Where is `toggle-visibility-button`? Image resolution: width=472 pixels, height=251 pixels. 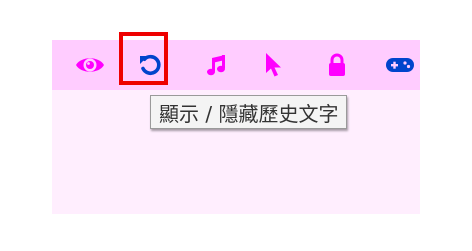
toggle-visibility-button is located at coordinates (90, 65).